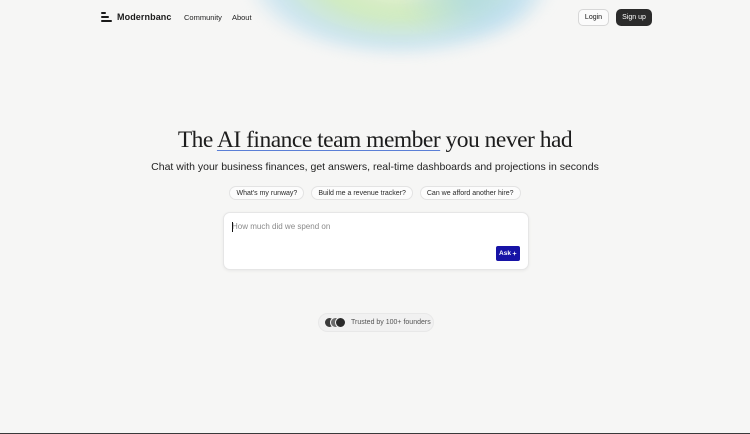 The width and height of the screenshot is (750, 434). I want to click on signup-button: Sign up, so click(634, 17).